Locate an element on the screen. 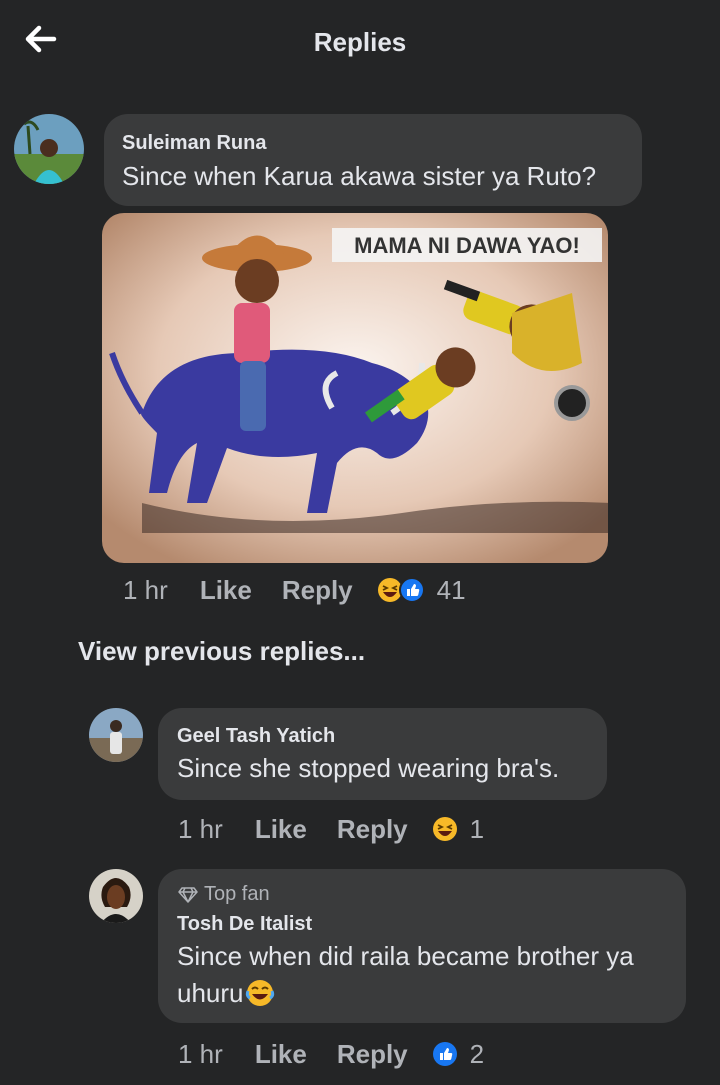 The height and width of the screenshot is (1085, 720). haha-icon is located at coordinates (445, 829).